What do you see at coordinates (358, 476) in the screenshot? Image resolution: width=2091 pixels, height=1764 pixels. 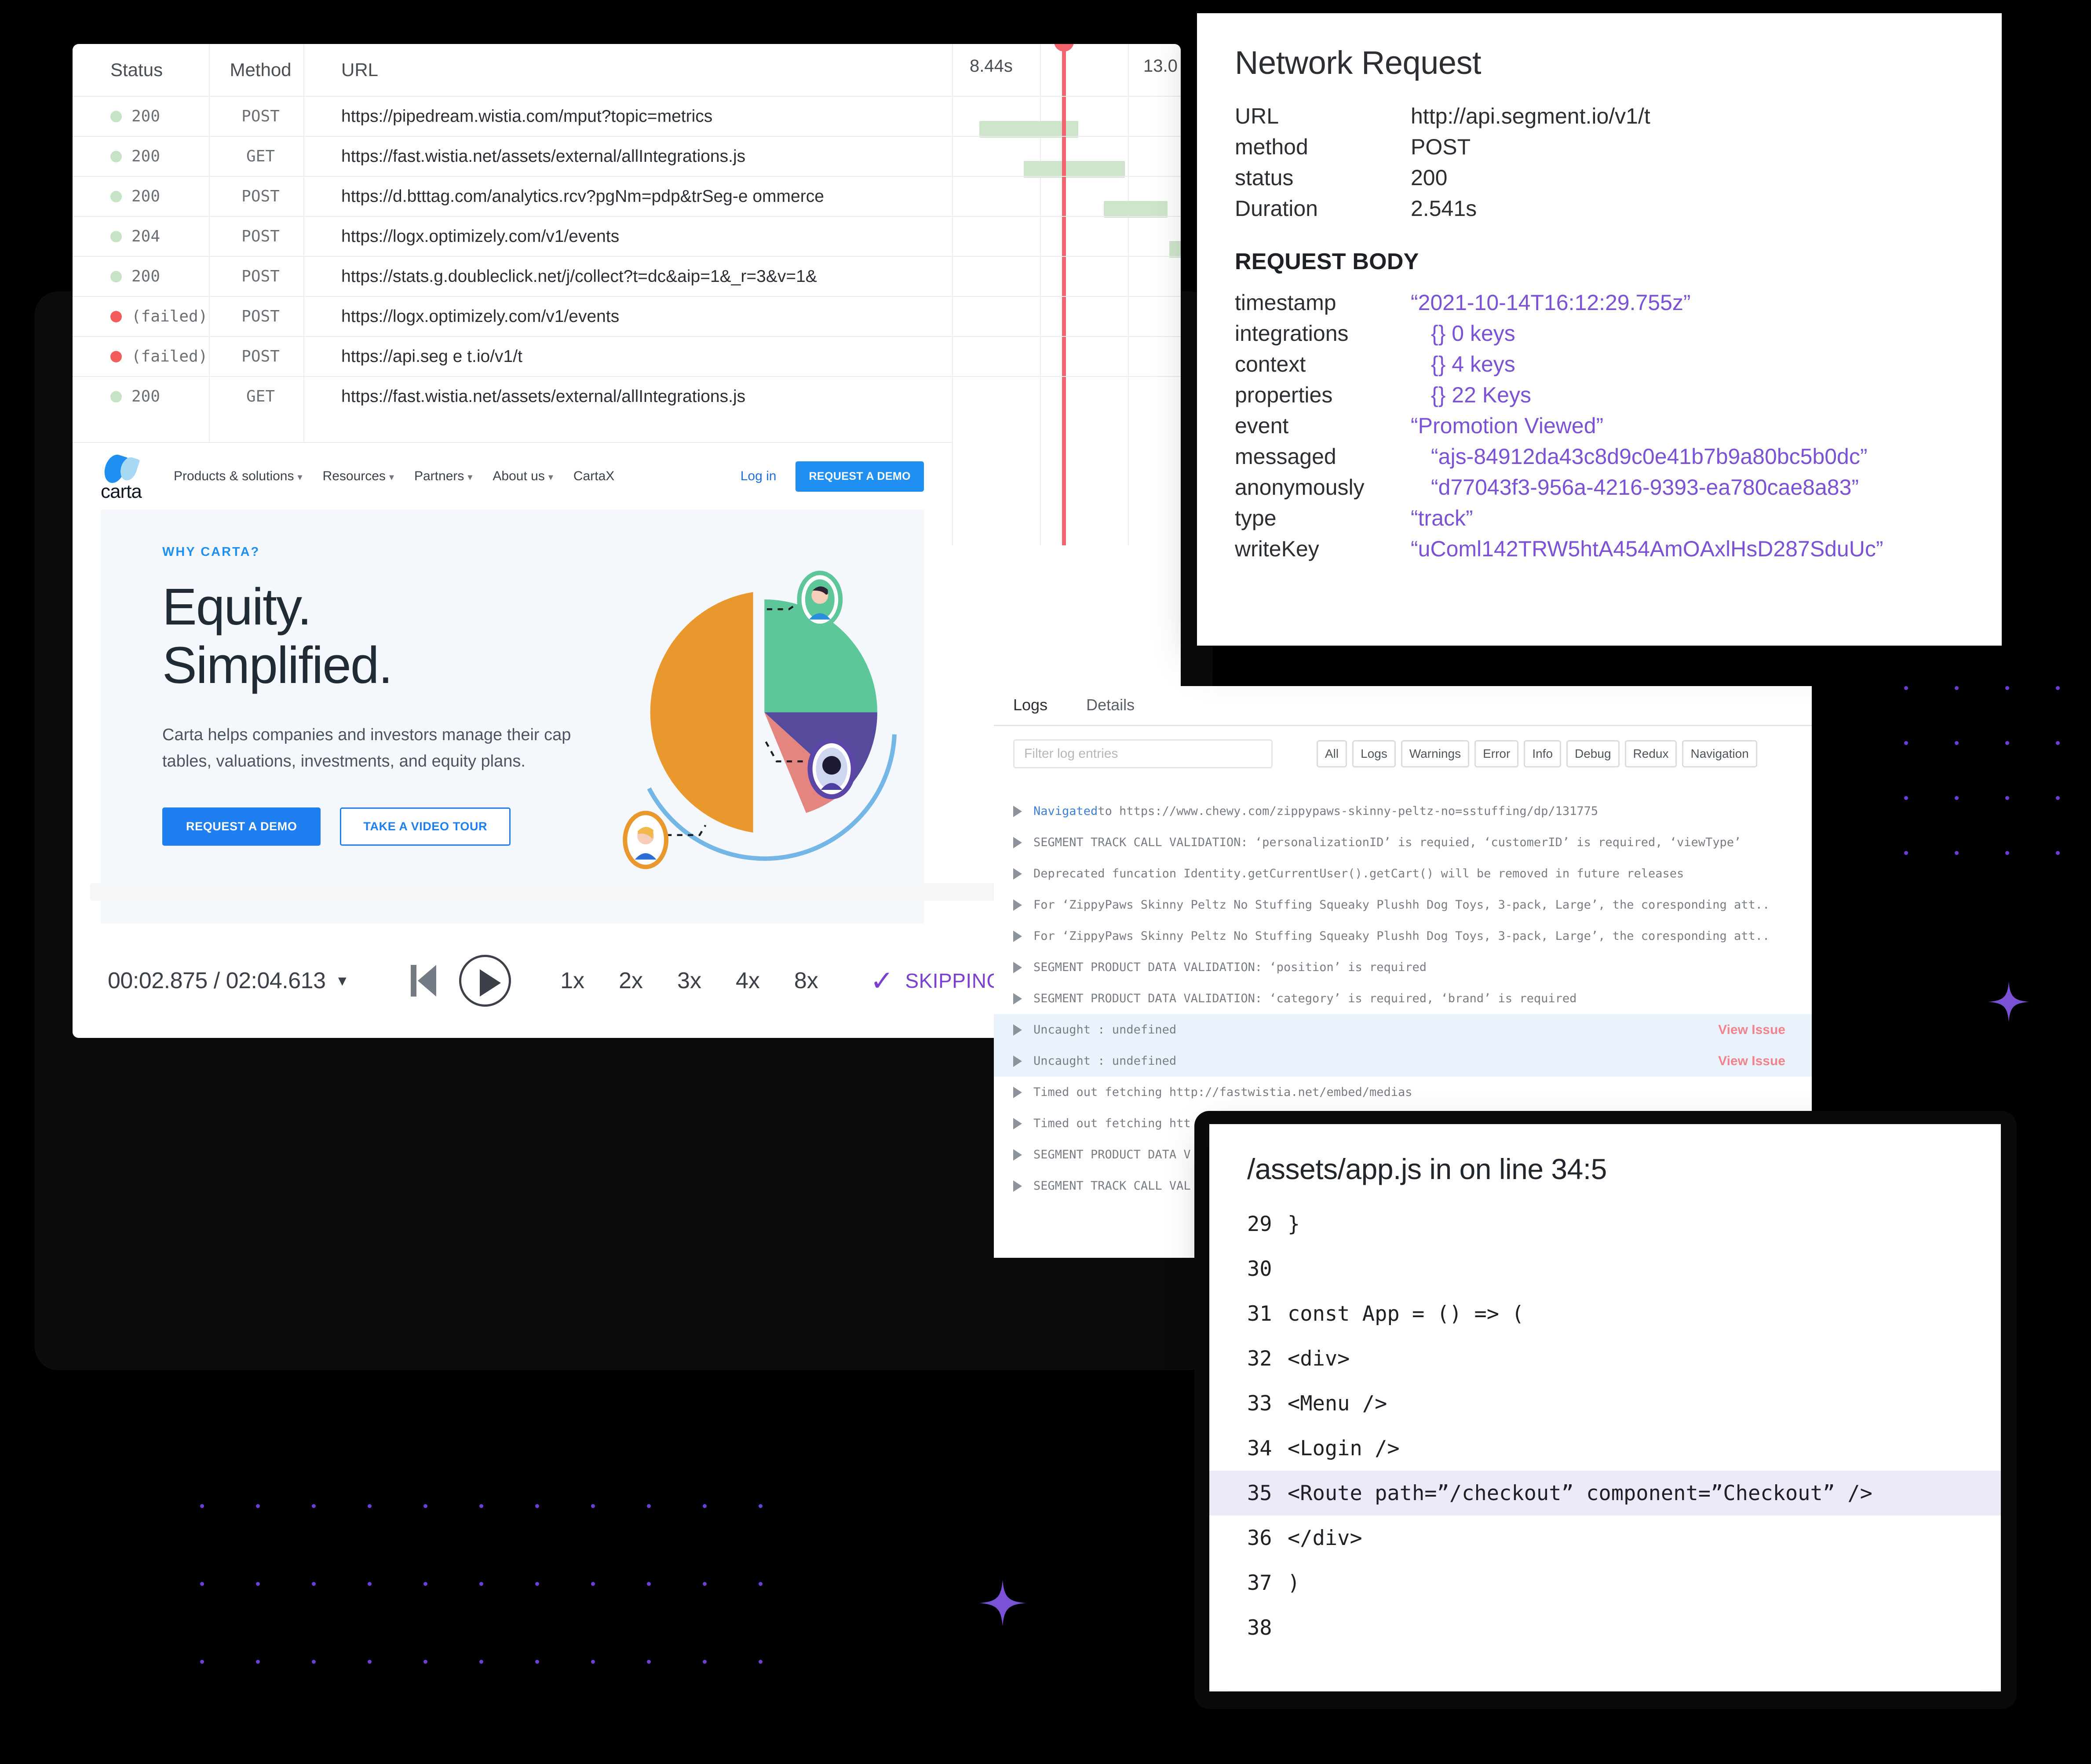 I see `carta-nav-item-1: Resources ▾` at bounding box center [358, 476].